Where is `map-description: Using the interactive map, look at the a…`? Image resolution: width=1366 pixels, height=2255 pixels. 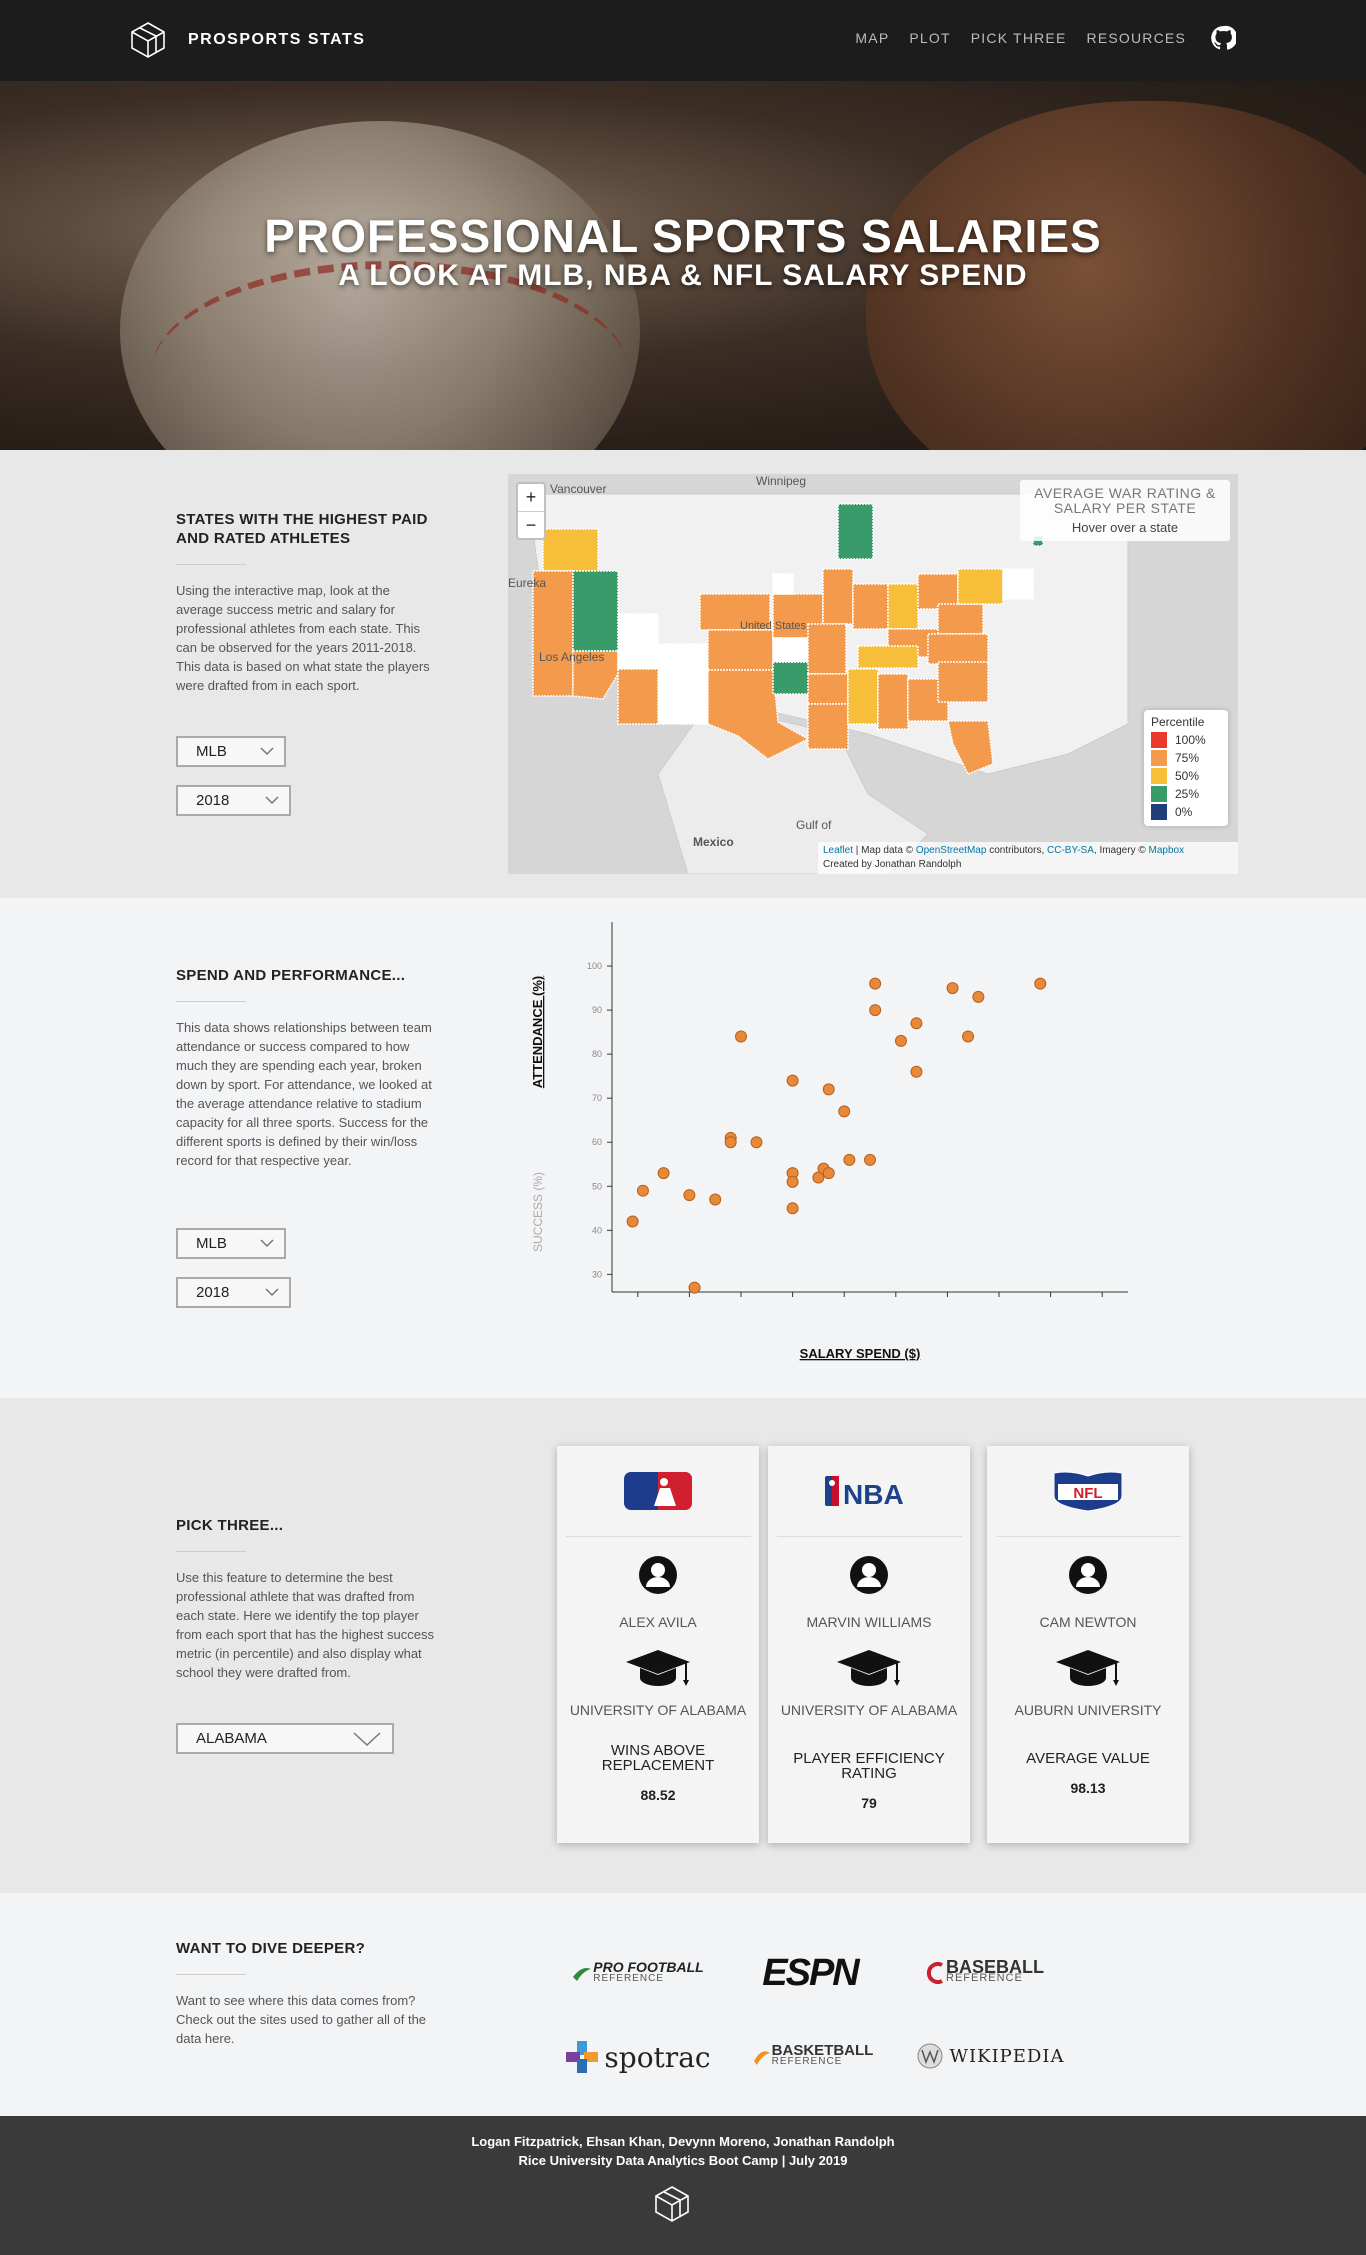 map-description: Using the interactive map, look at the a… is located at coordinates (303, 638).